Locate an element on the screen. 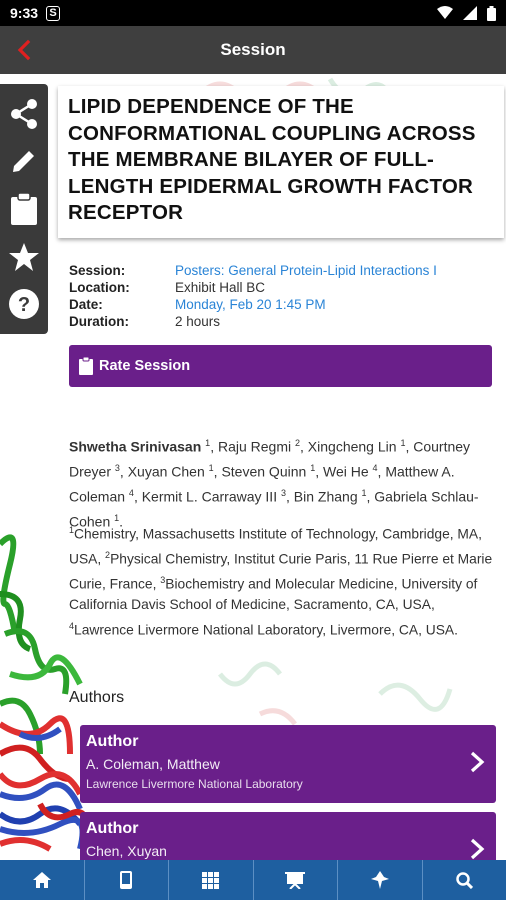  location-value: Exhibit Hall BC is located at coordinates (220, 287).